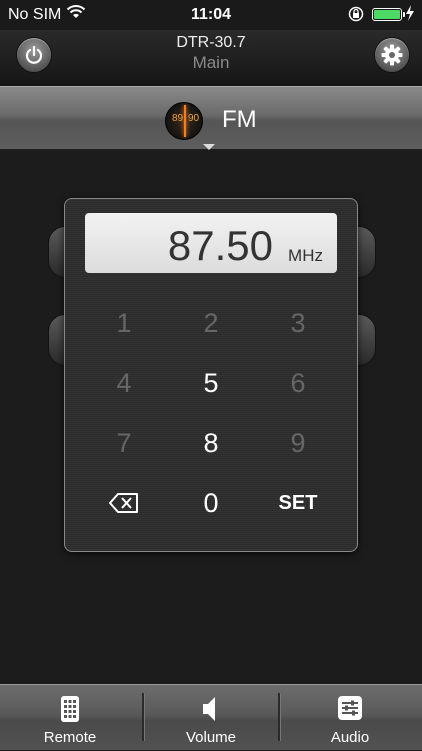  What do you see at coordinates (211, 15) in the screenshot?
I see `status-bar: No SIM 11:04` at bounding box center [211, 15].